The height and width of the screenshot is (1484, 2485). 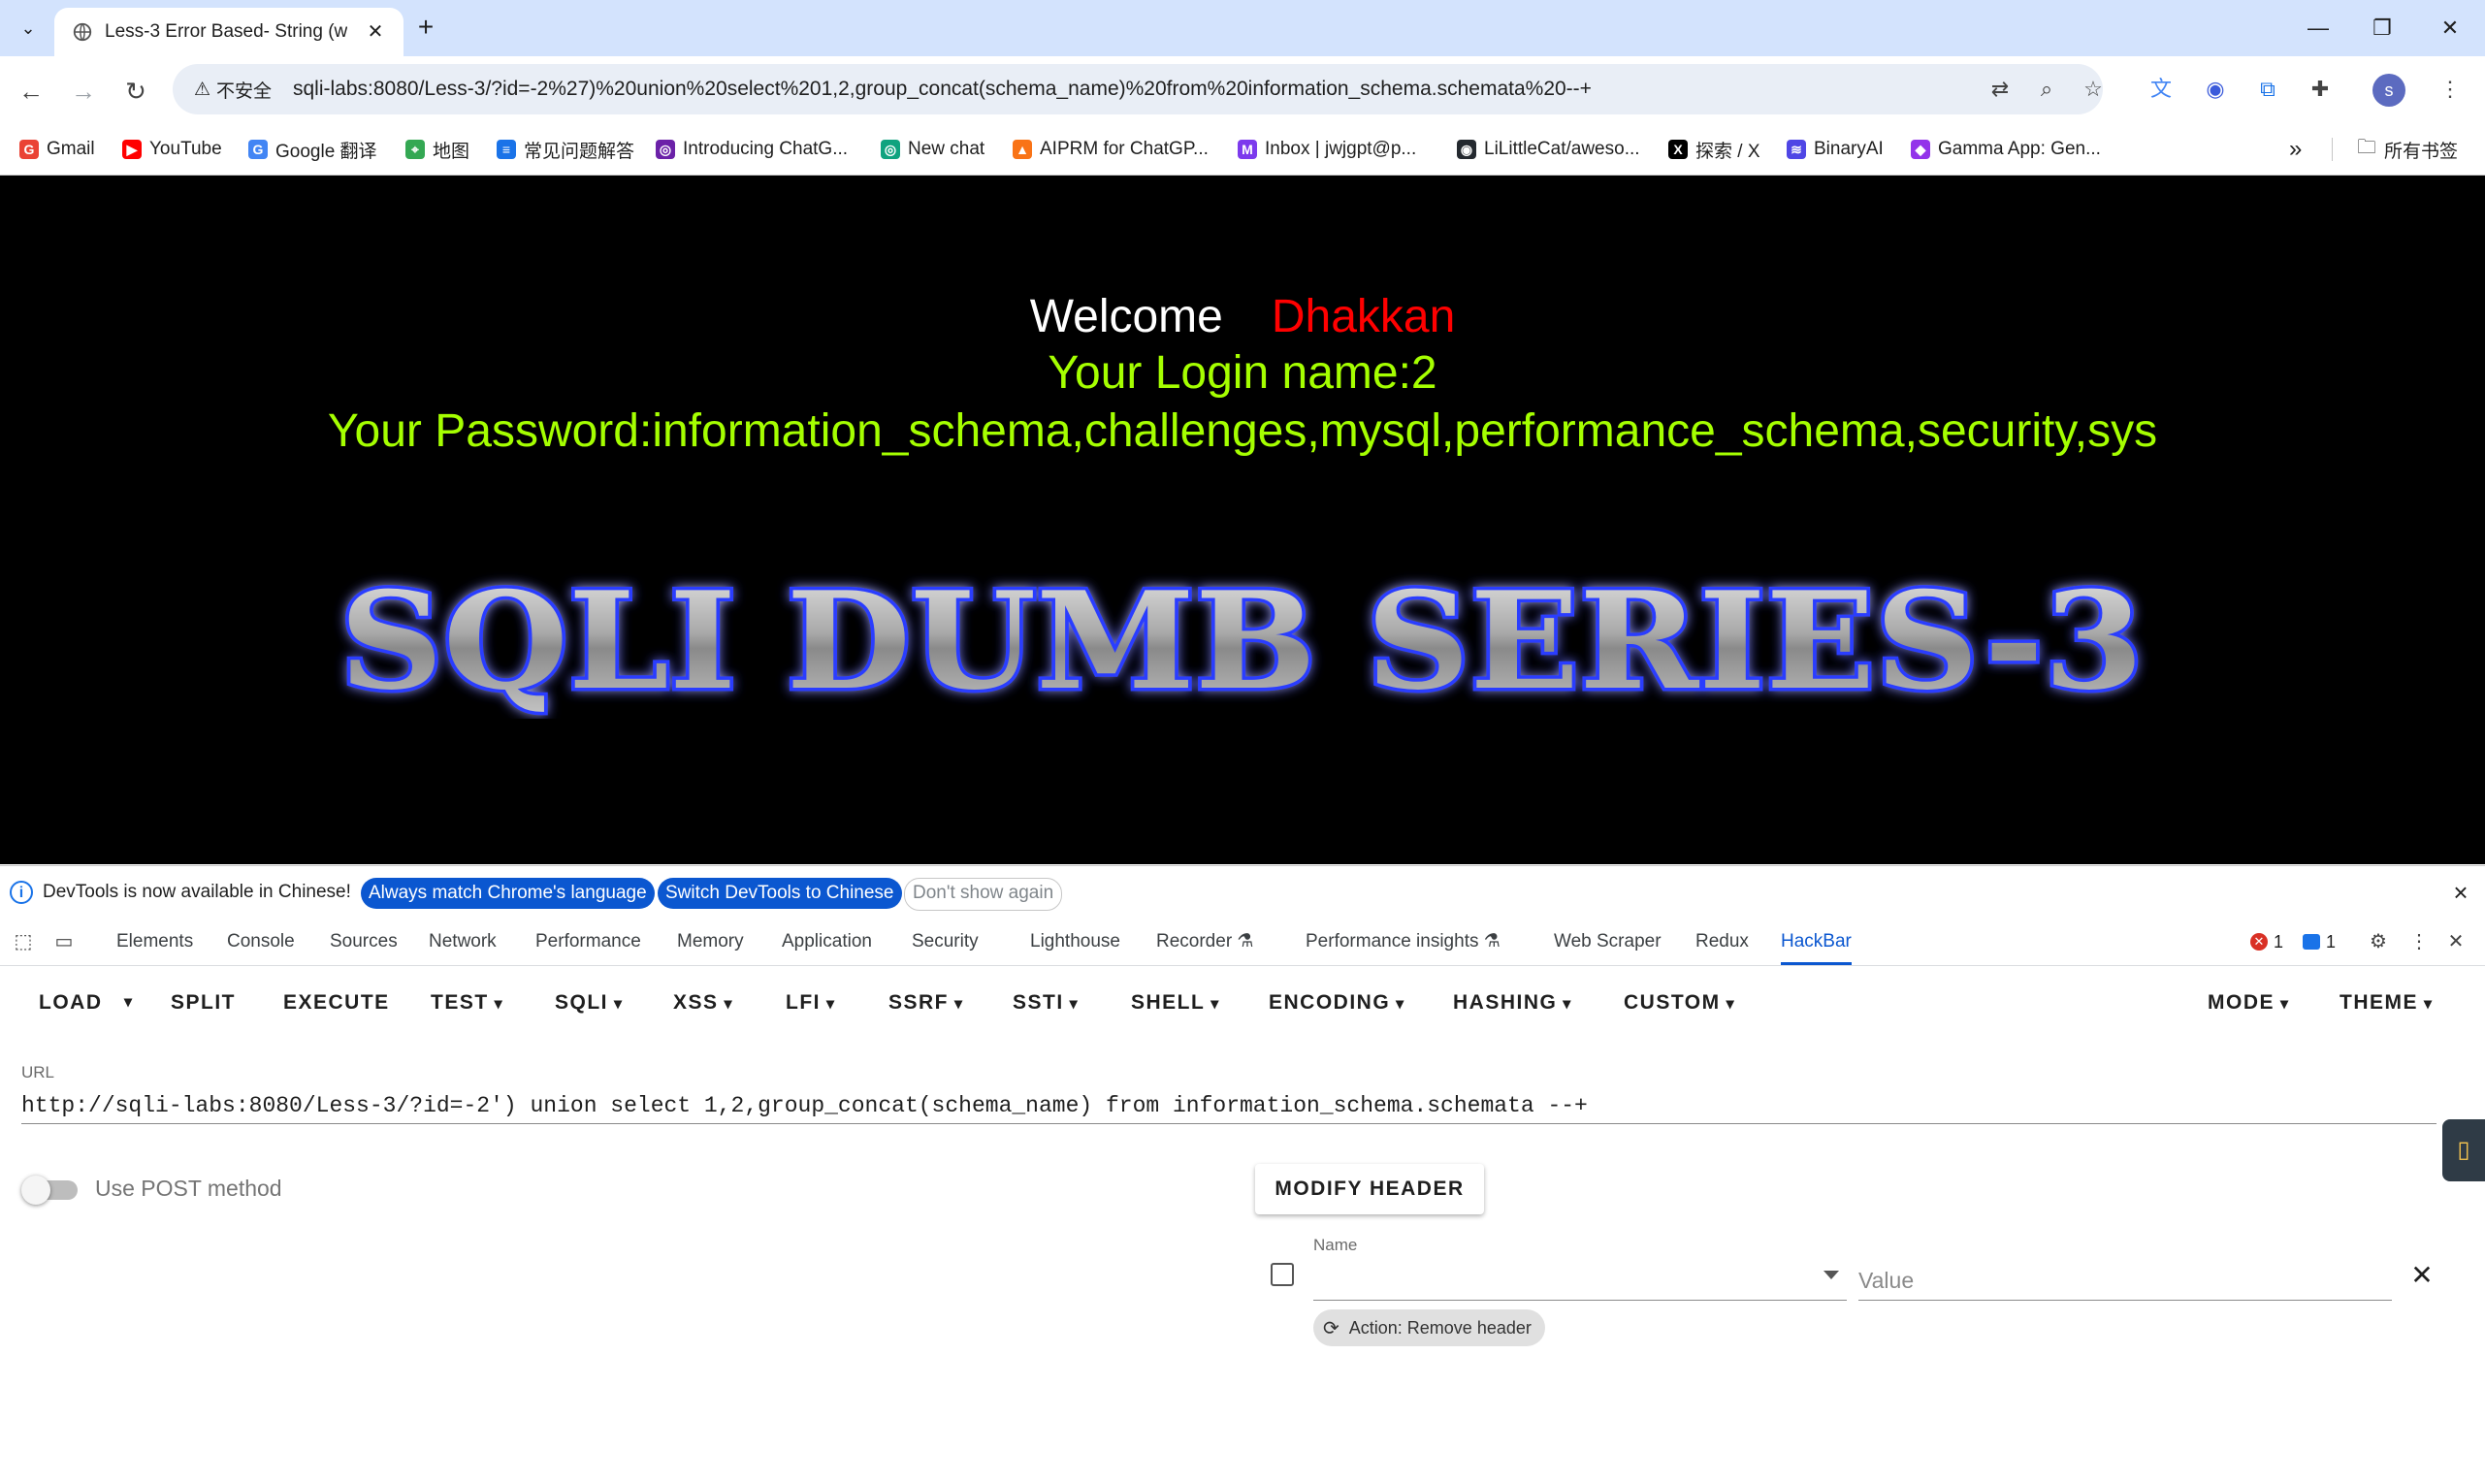 I want to click on bookmark-item: ≡ 常见问题解答, so click(x=565, y=149).